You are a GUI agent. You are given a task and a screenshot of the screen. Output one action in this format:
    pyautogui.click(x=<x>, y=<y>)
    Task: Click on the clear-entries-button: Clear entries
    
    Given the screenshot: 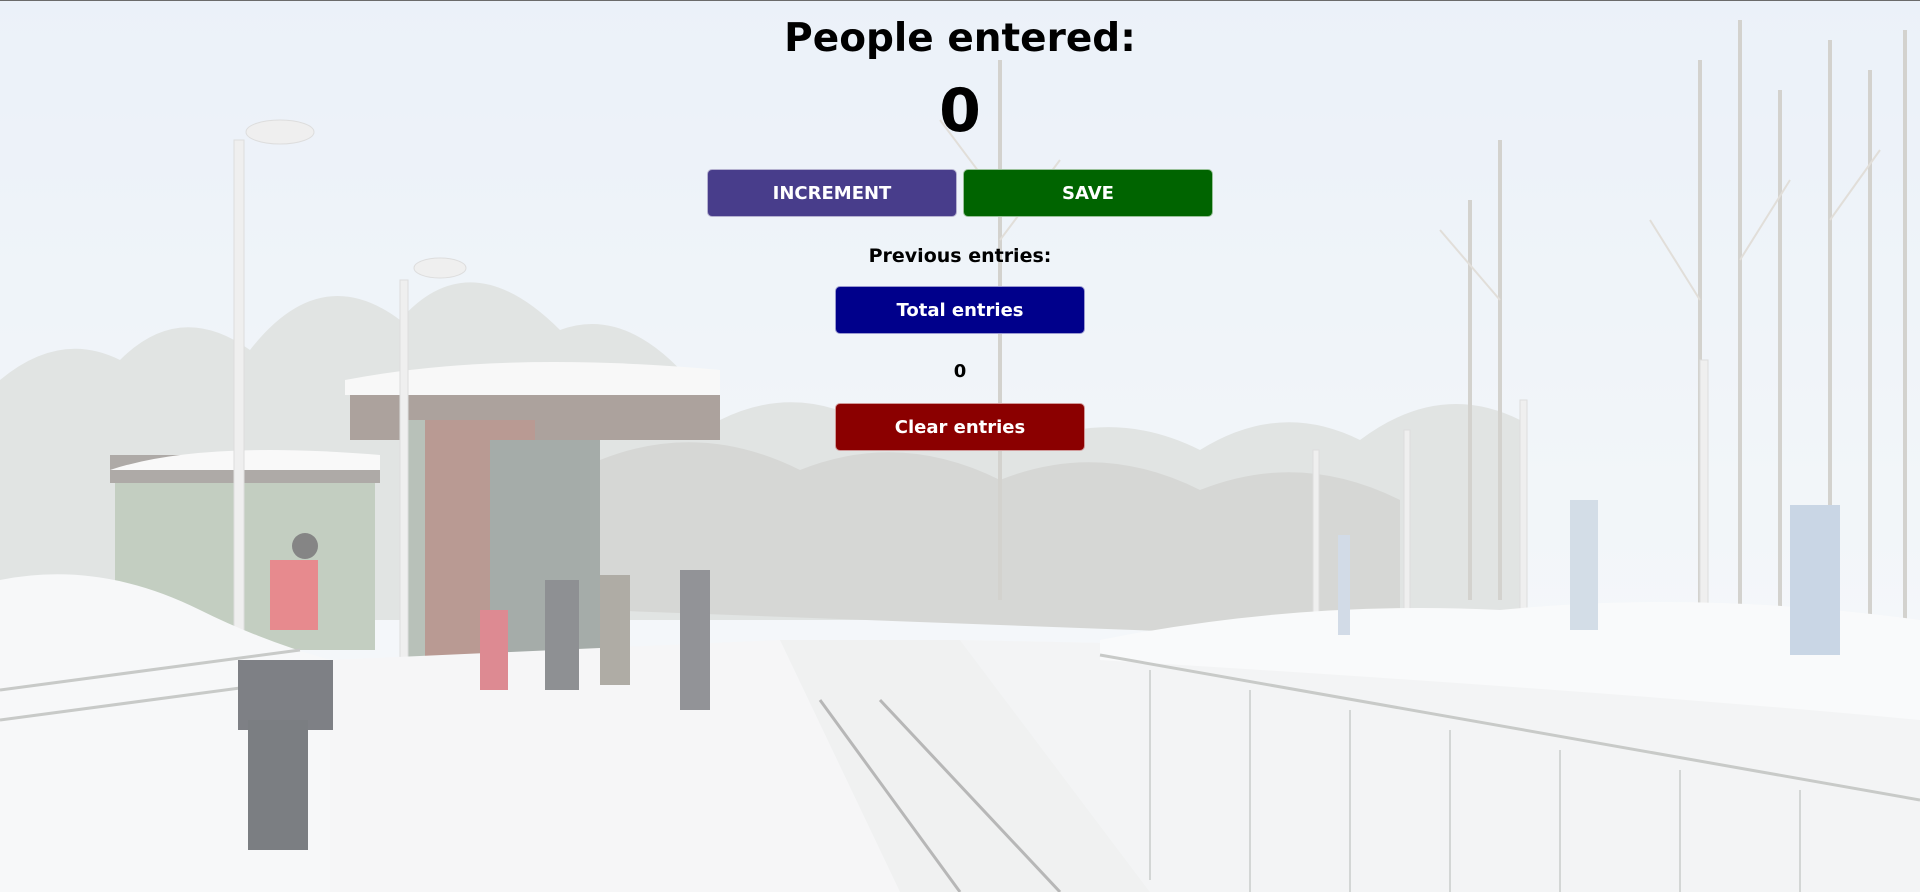 What is the action you would take?
    pyautogui.click(x=960, y=427)
    